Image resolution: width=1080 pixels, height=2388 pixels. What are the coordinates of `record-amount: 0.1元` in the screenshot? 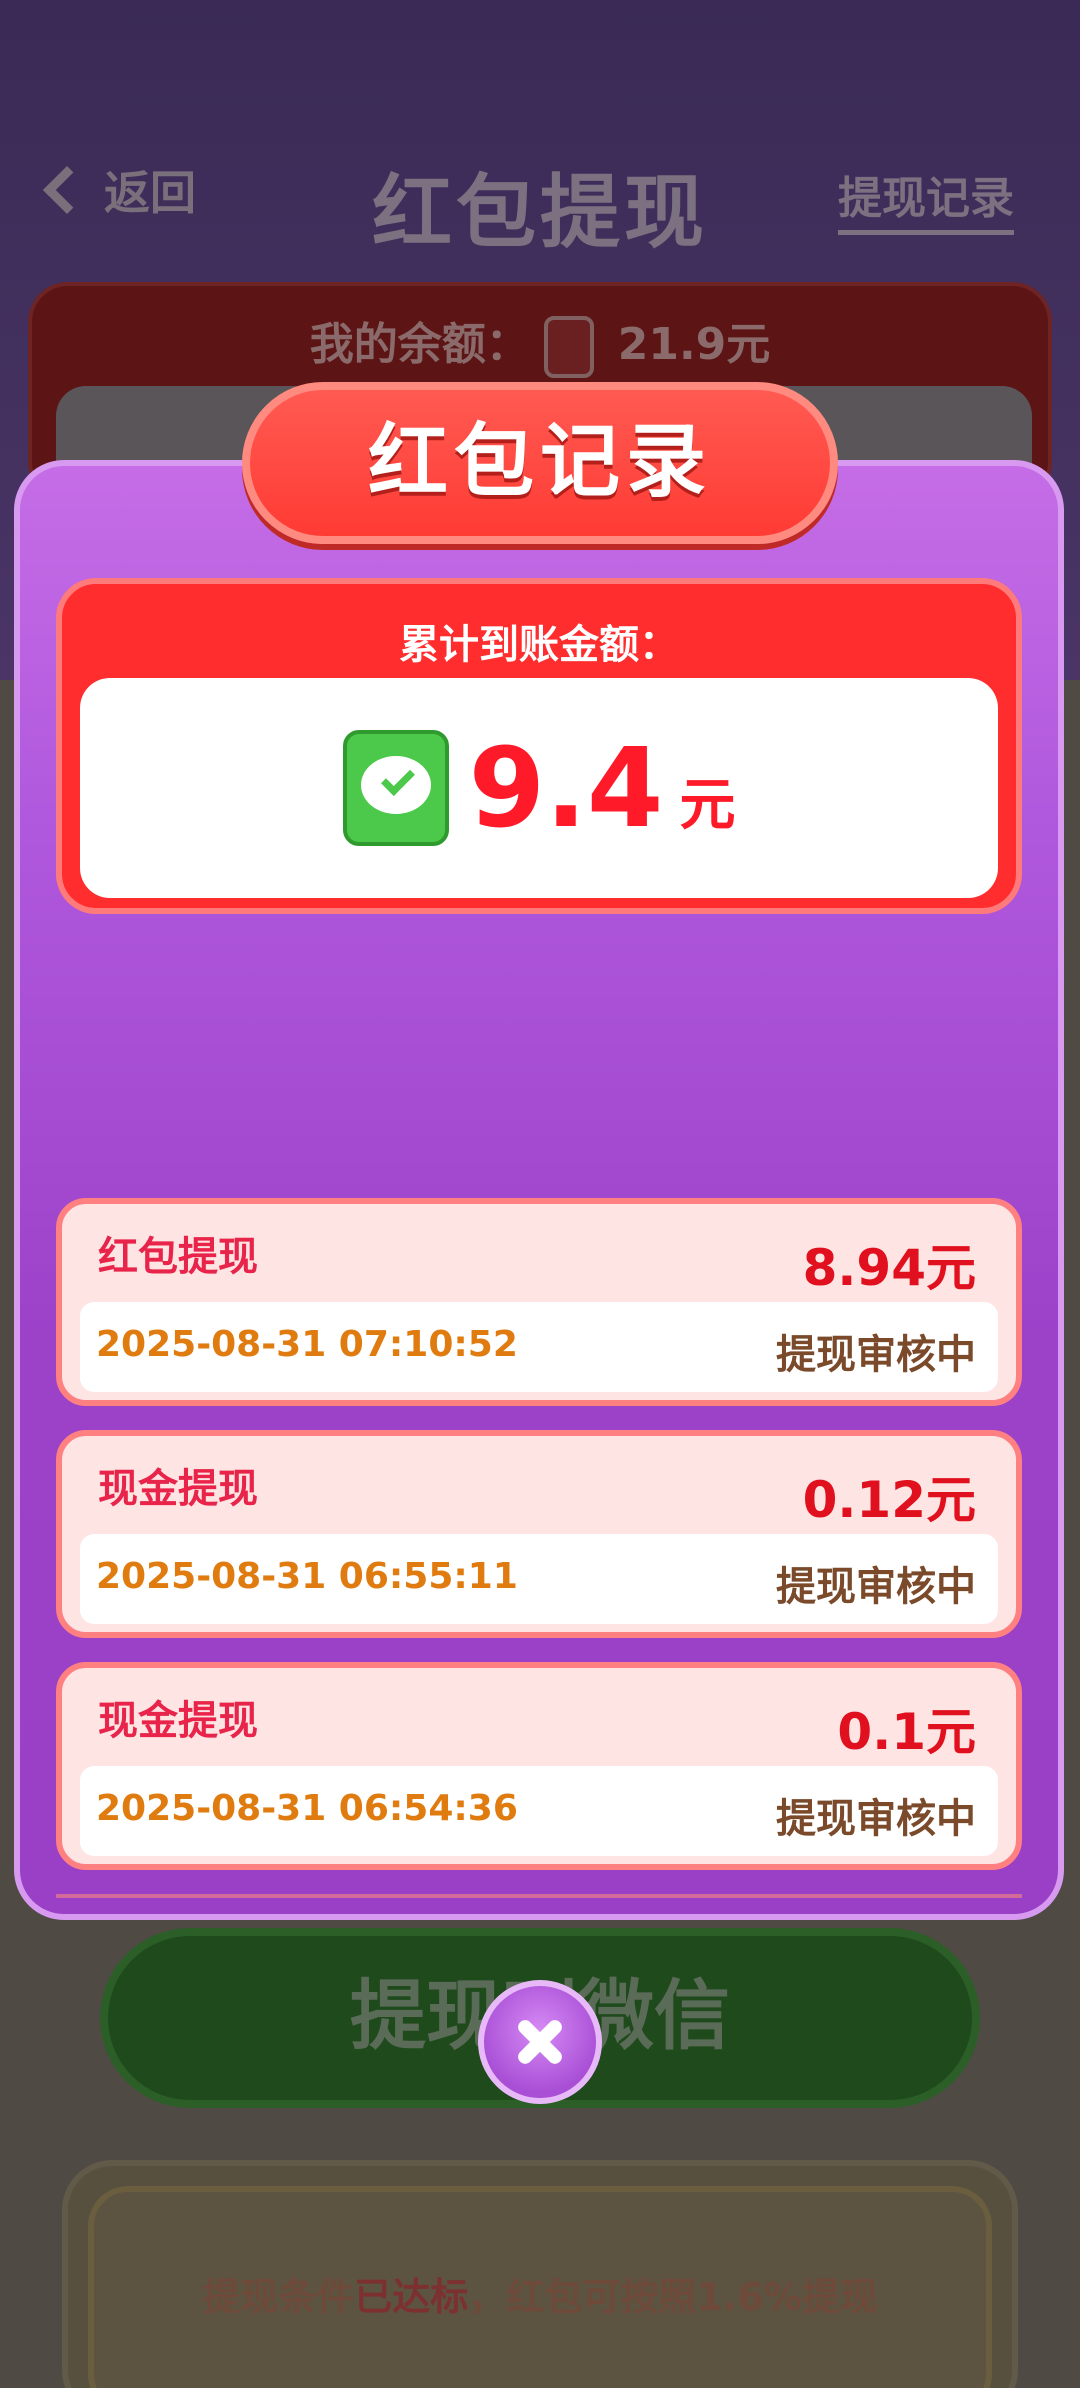 It's located at (906, 1732).